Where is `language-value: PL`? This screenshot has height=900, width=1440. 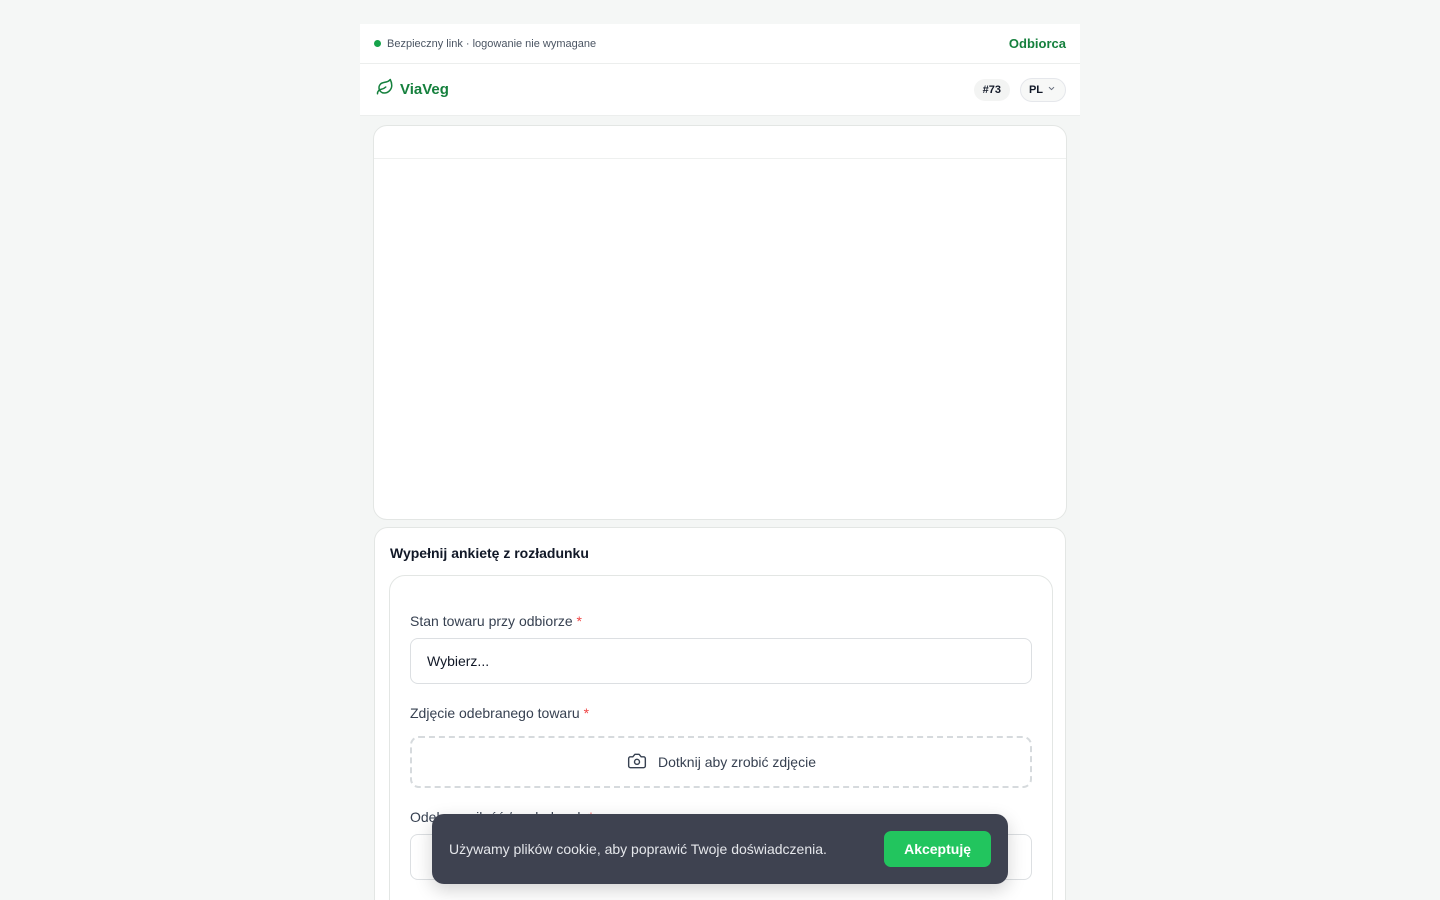
language-value: PL is located at coordinates (1035, 89).